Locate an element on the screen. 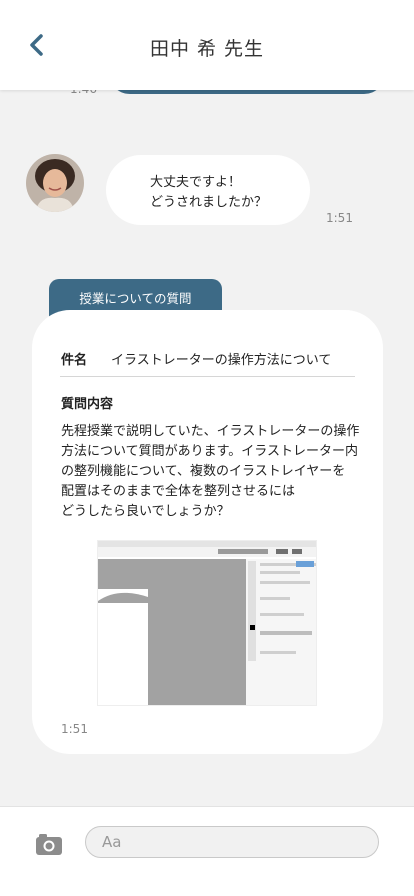 The height and width of the screenshot is (896, 414). attachment-image is located at coordinates (207, 623).